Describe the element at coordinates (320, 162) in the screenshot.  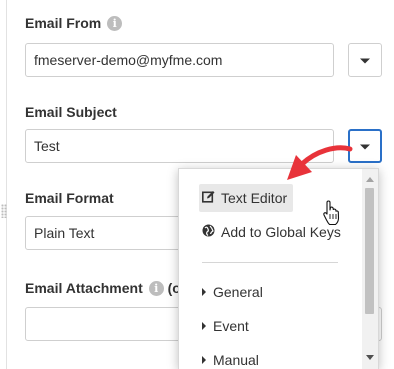
I see `annotation-arrow-icon` at that location.